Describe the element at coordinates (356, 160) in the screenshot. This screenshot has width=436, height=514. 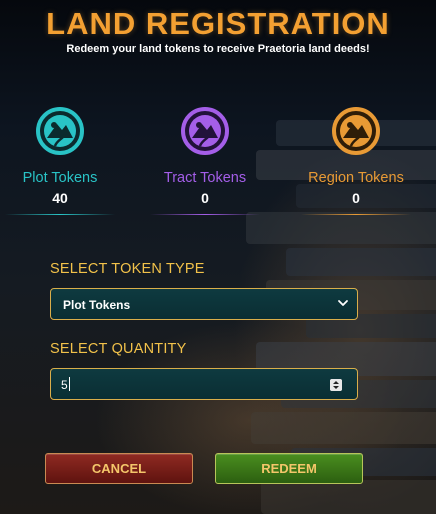
I see `token-summary-region: Region Tokens 0` at that location.